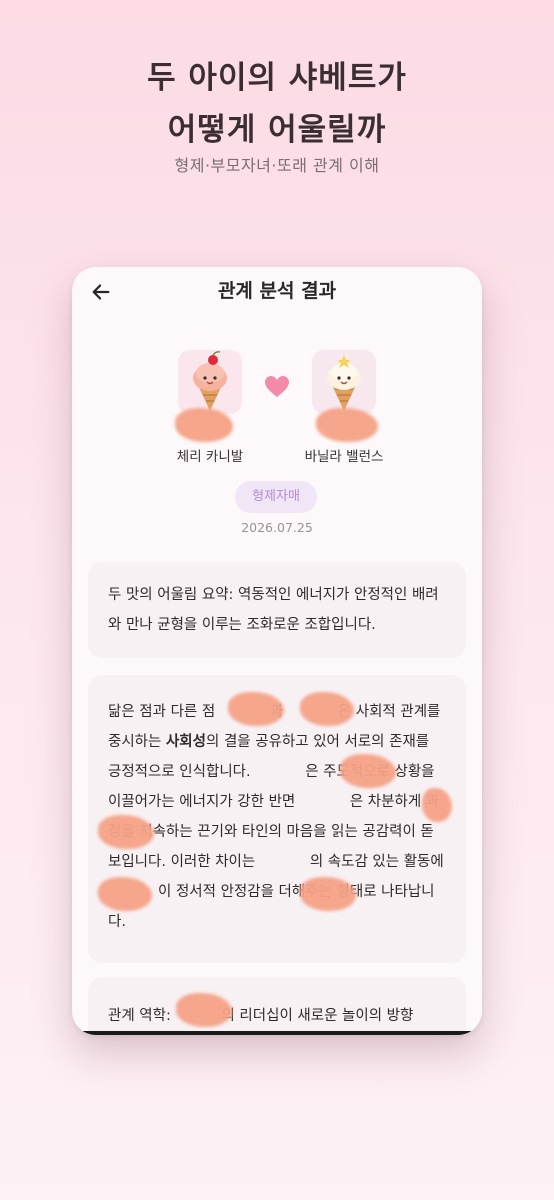  I want to click on promo-title: 두 아이의 샤베트가 어떻게 어울릴까, so click(277, 104).